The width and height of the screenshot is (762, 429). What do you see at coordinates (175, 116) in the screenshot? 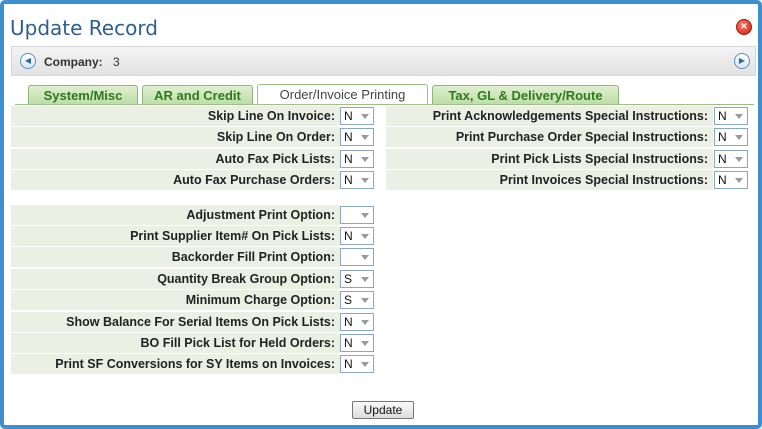
I see `field-row: Skip Line On Invoice:` at bounding box center [175, 116].